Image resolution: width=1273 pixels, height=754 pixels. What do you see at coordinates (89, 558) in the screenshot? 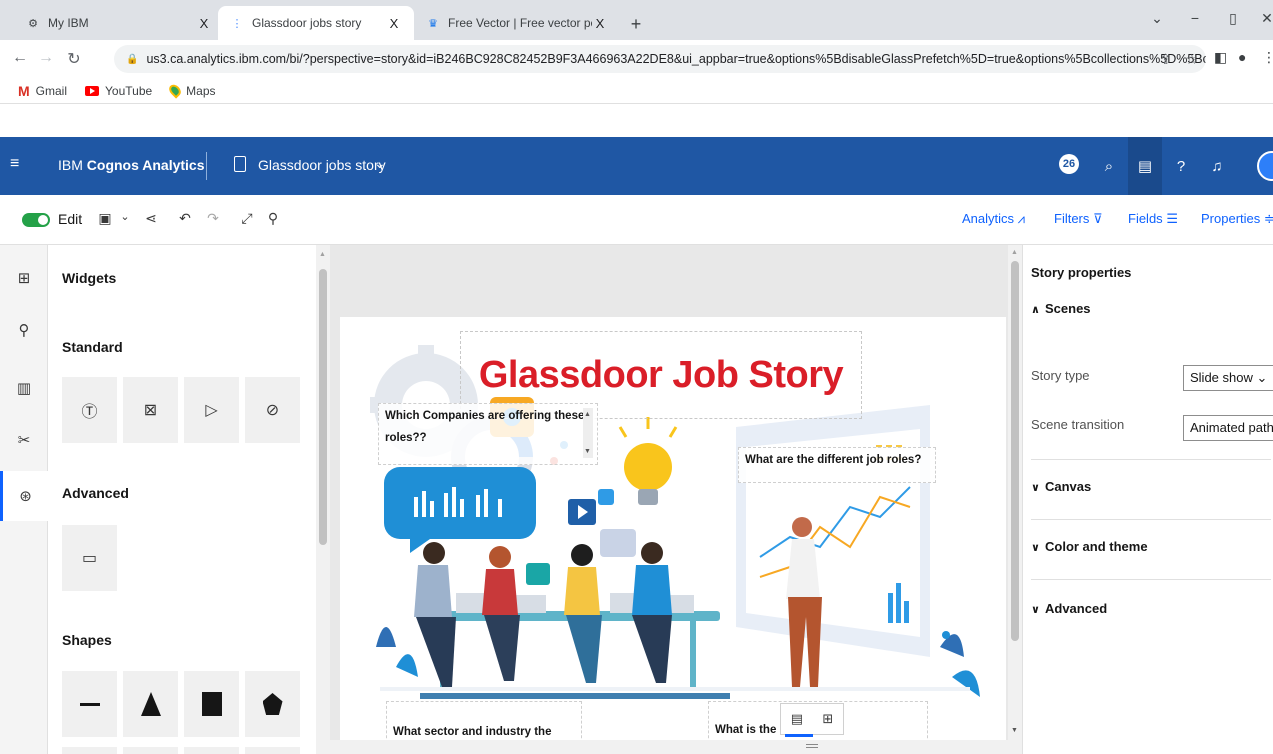
I see `folder-widget-tile: ▭` at bounding box center [89, 558].